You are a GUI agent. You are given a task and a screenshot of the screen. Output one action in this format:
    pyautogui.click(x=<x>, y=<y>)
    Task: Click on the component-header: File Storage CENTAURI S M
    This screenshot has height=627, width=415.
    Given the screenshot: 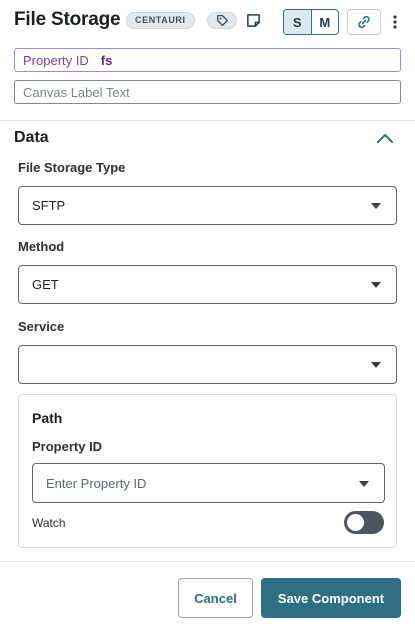 What is the action you would take?
    pyautogui.click(x=207, y=22)
    